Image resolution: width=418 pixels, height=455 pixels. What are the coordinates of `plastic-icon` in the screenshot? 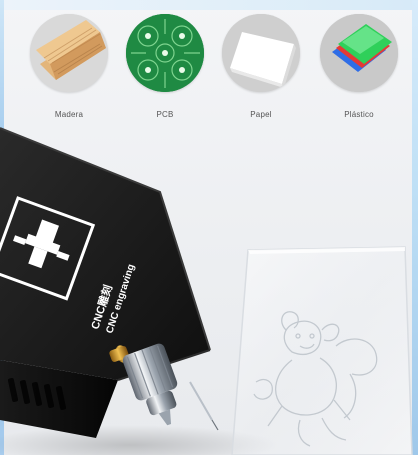 It's located at (359, 53).